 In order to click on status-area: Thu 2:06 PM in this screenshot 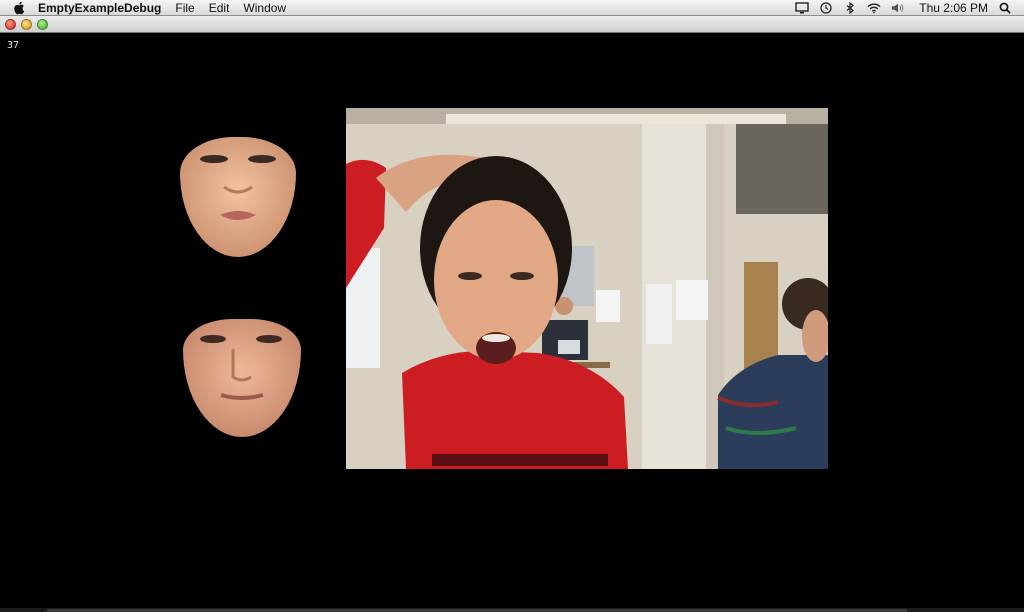, I will do `click(909, 8)`.